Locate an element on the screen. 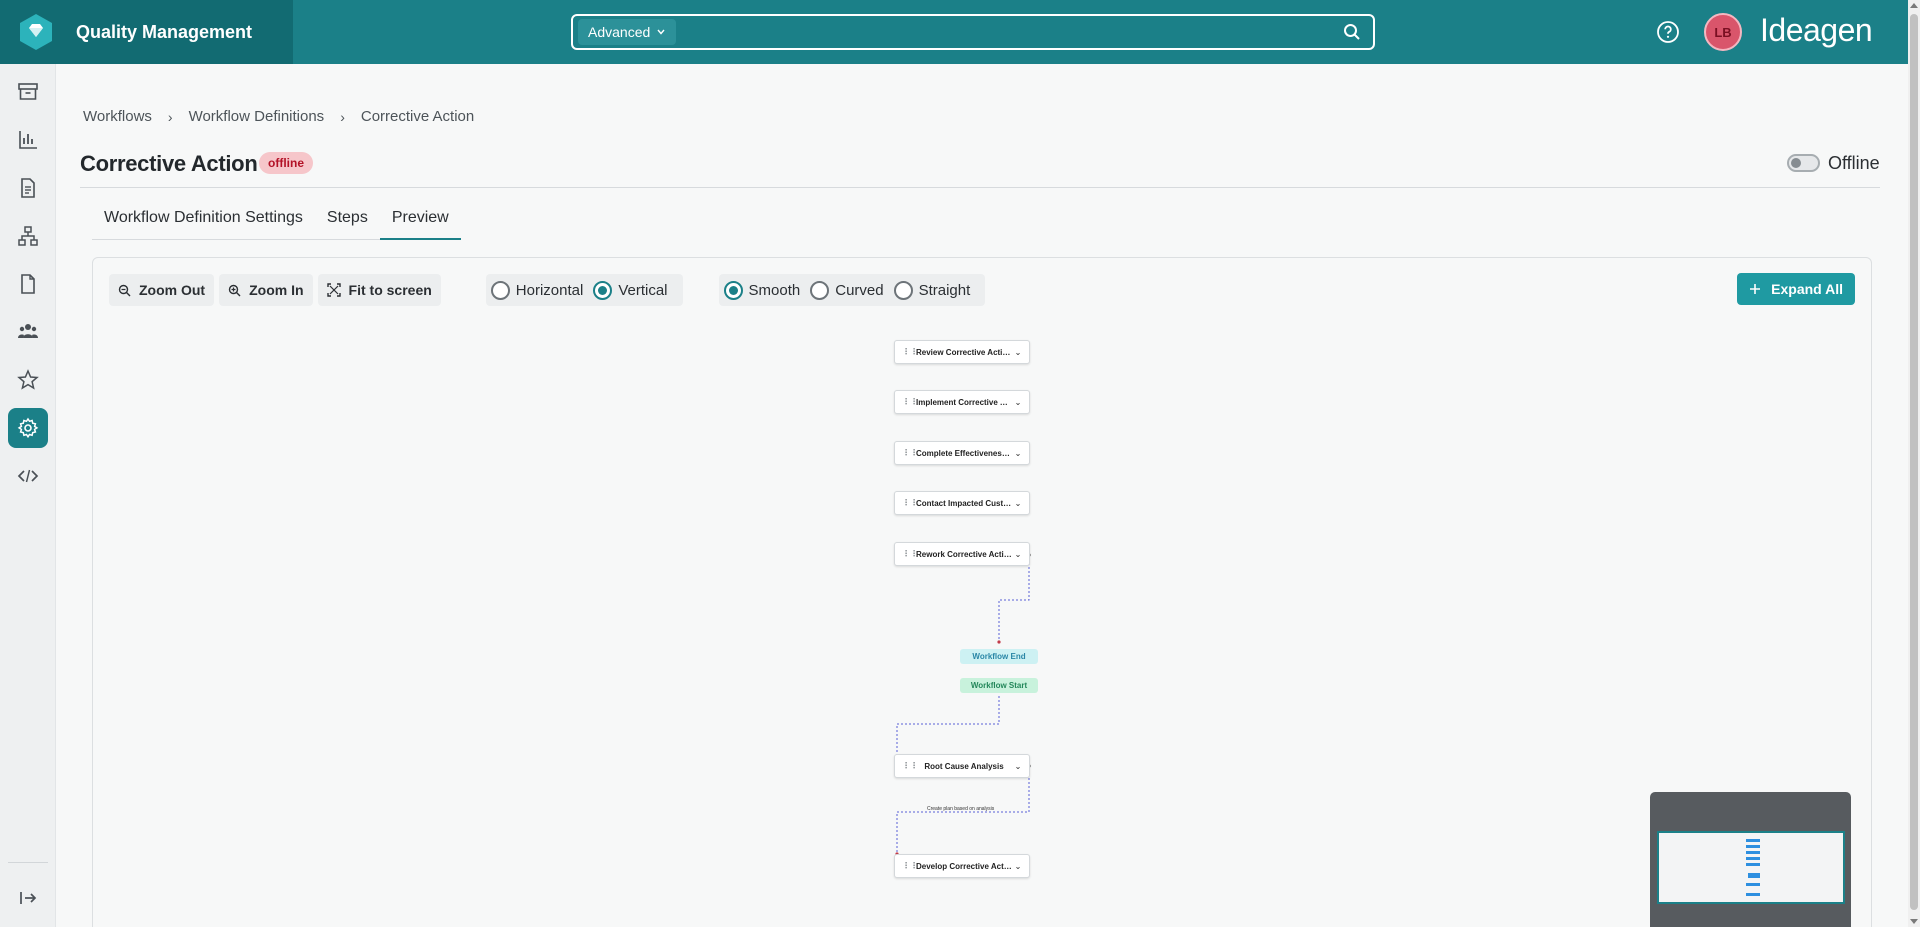 The image size is (1920, 927). people-icon is located at coordinates (28, 332).